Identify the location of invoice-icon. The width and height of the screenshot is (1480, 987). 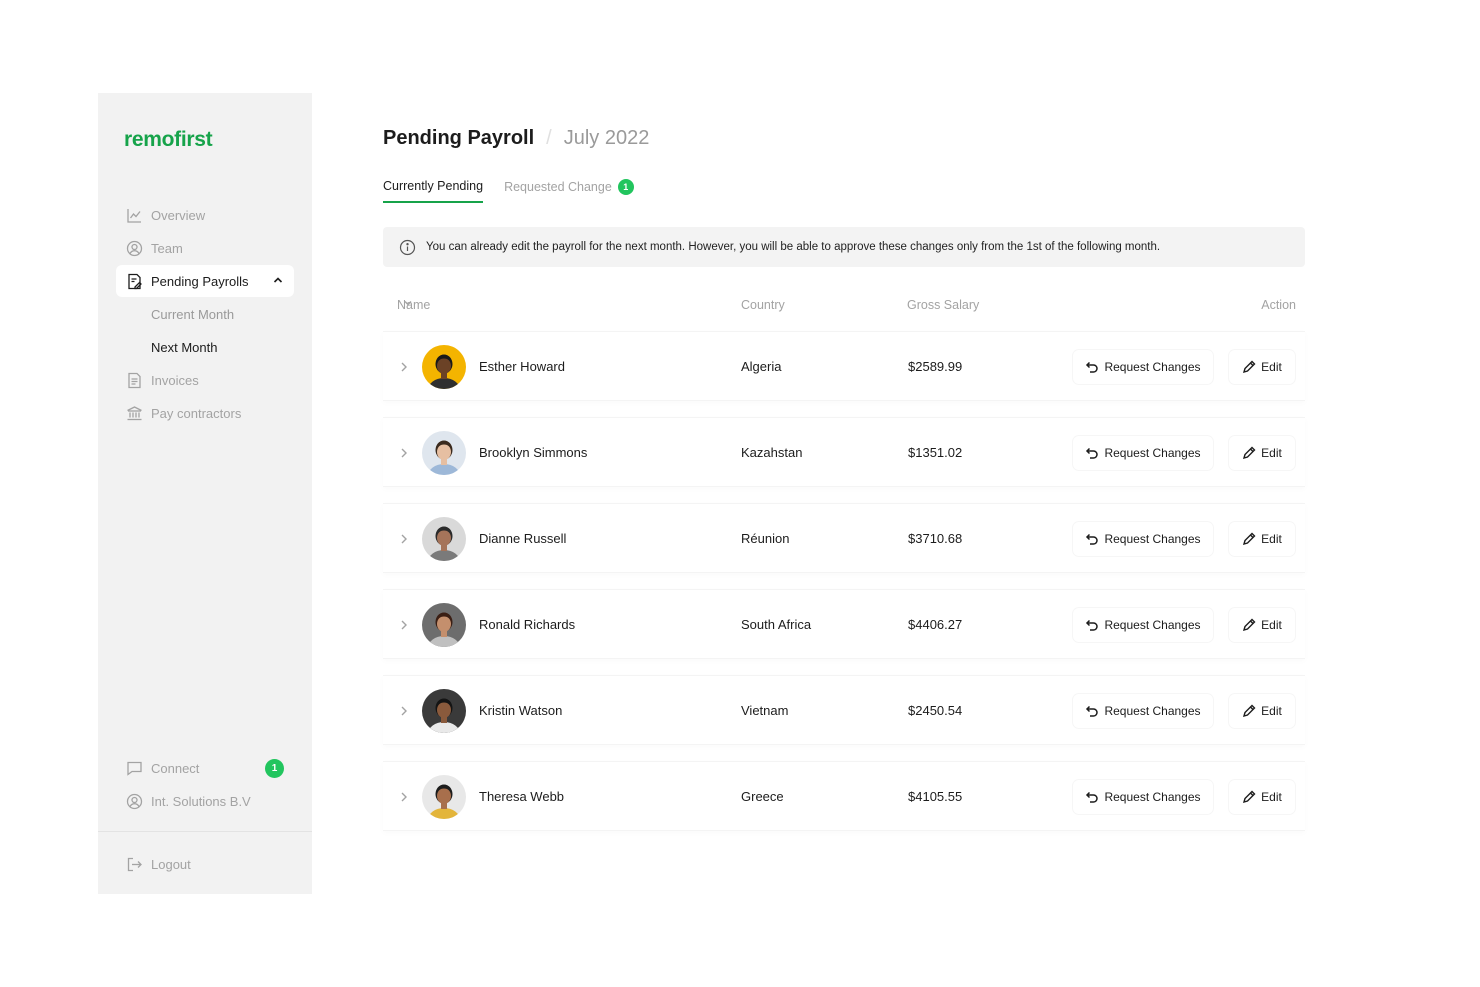
(134, 380).